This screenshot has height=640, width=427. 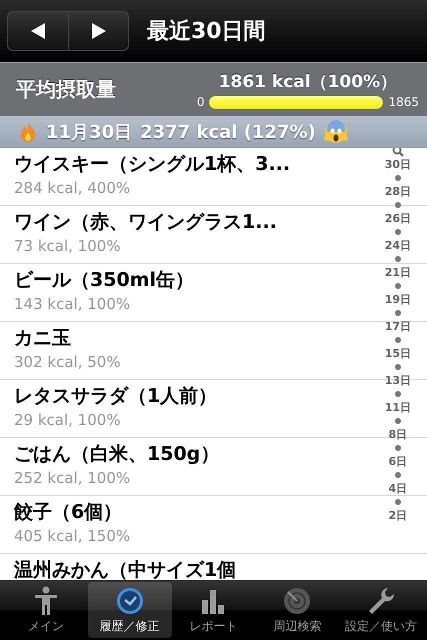 I want to click on bar-max: 1865, so click(x=403, y=102).